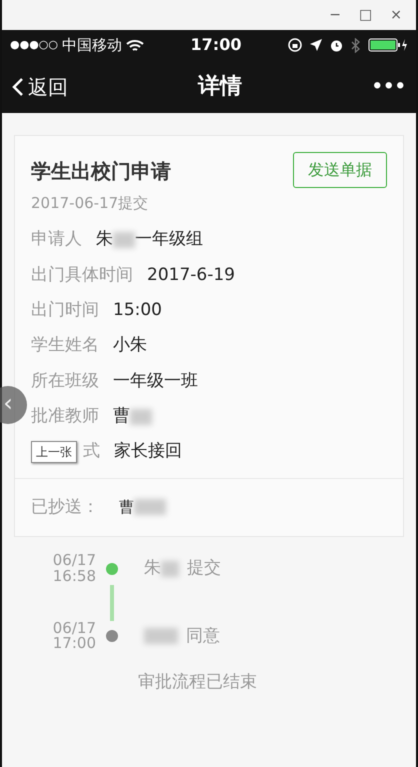  Describe the element at coordinates (220, 87) in the screenshot. I see `page-title: 详情` at that location.